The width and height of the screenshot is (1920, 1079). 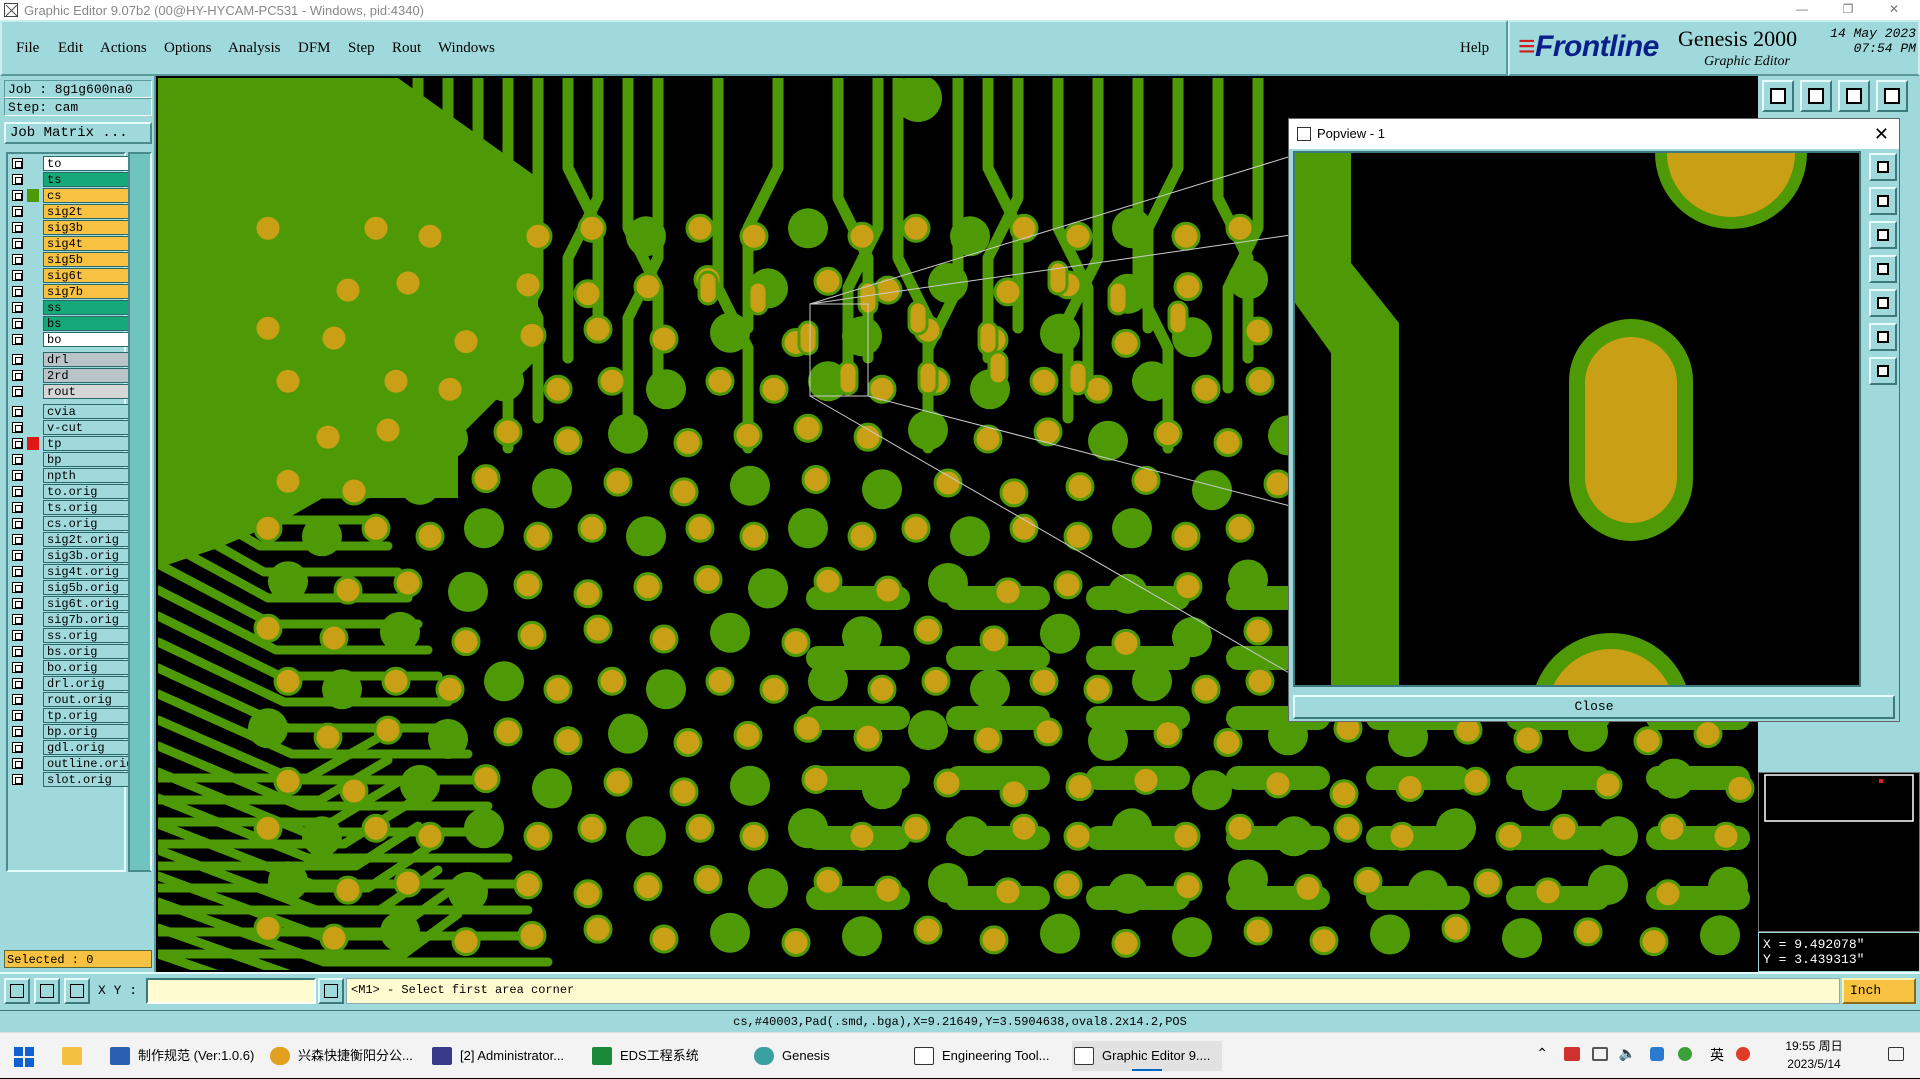 I want to click on layer-row-sig6t: sig6t, so click(x=69, y=275).